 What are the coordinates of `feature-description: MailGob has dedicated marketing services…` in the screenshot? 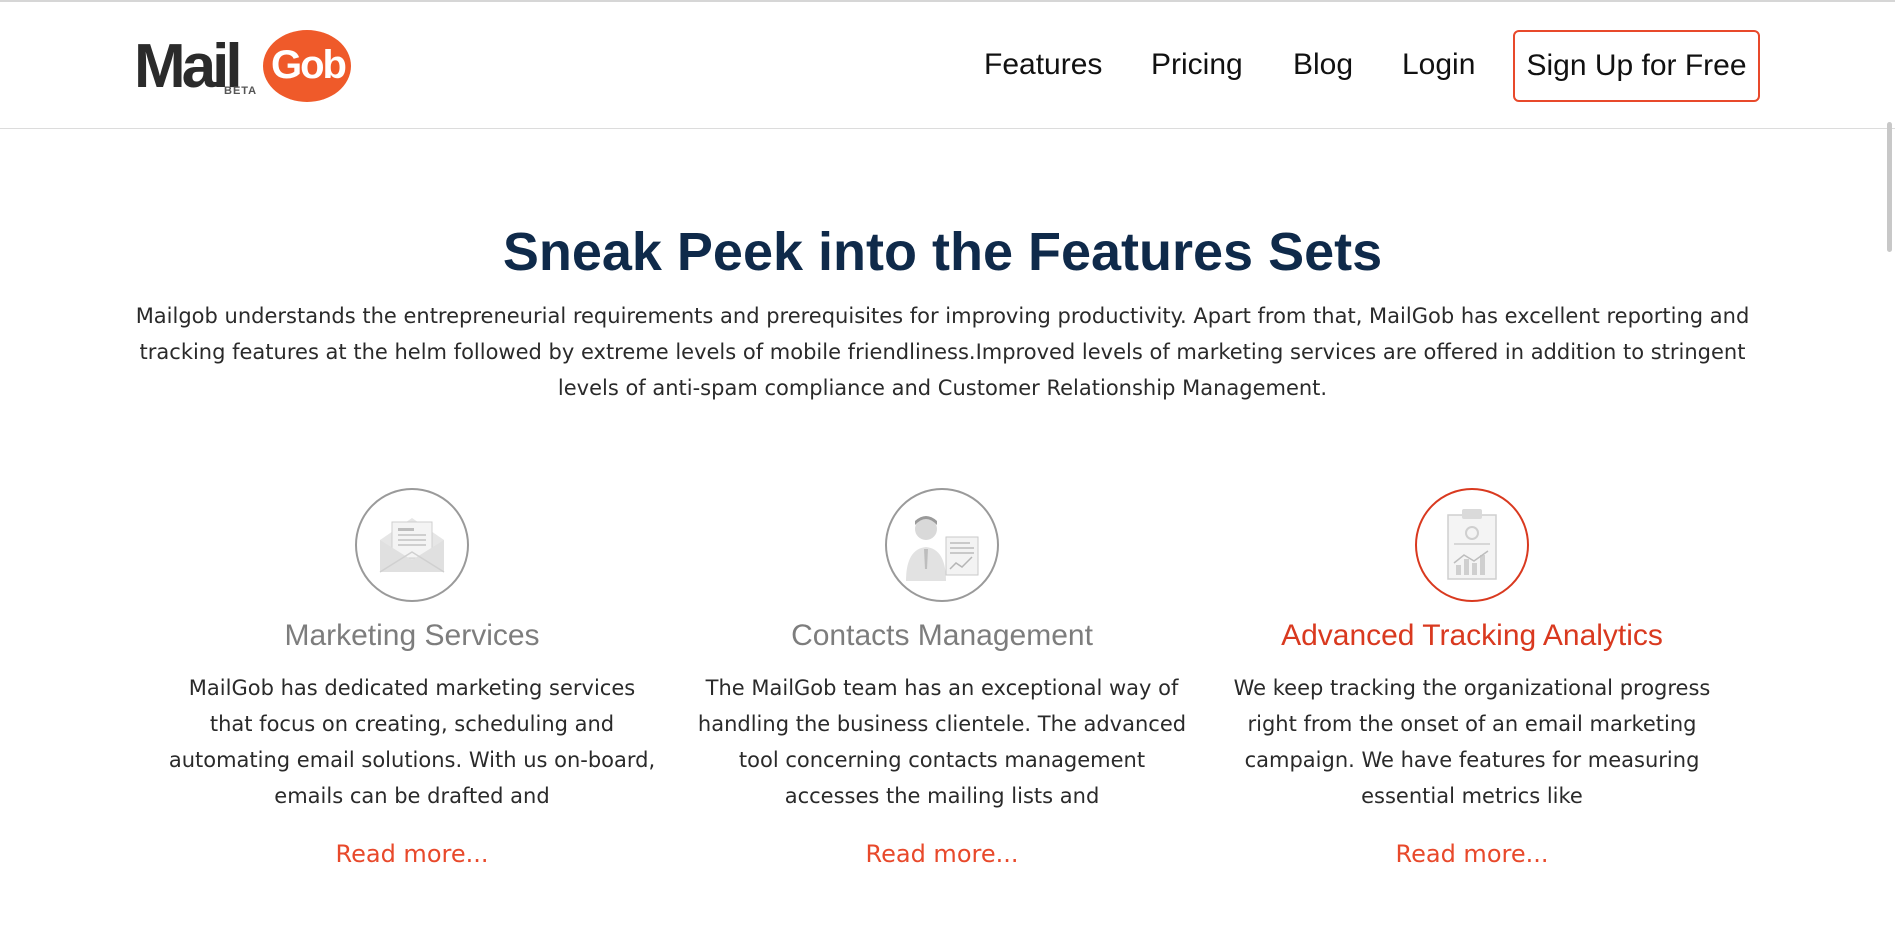 It's located at (412, 742).